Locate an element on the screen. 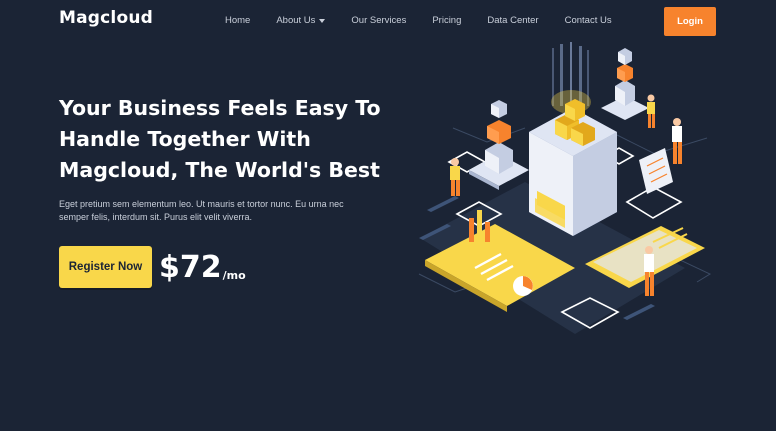 The width and height of the screenshot is (776, 431). left-cube-stack is located at coordinates (499, 145).